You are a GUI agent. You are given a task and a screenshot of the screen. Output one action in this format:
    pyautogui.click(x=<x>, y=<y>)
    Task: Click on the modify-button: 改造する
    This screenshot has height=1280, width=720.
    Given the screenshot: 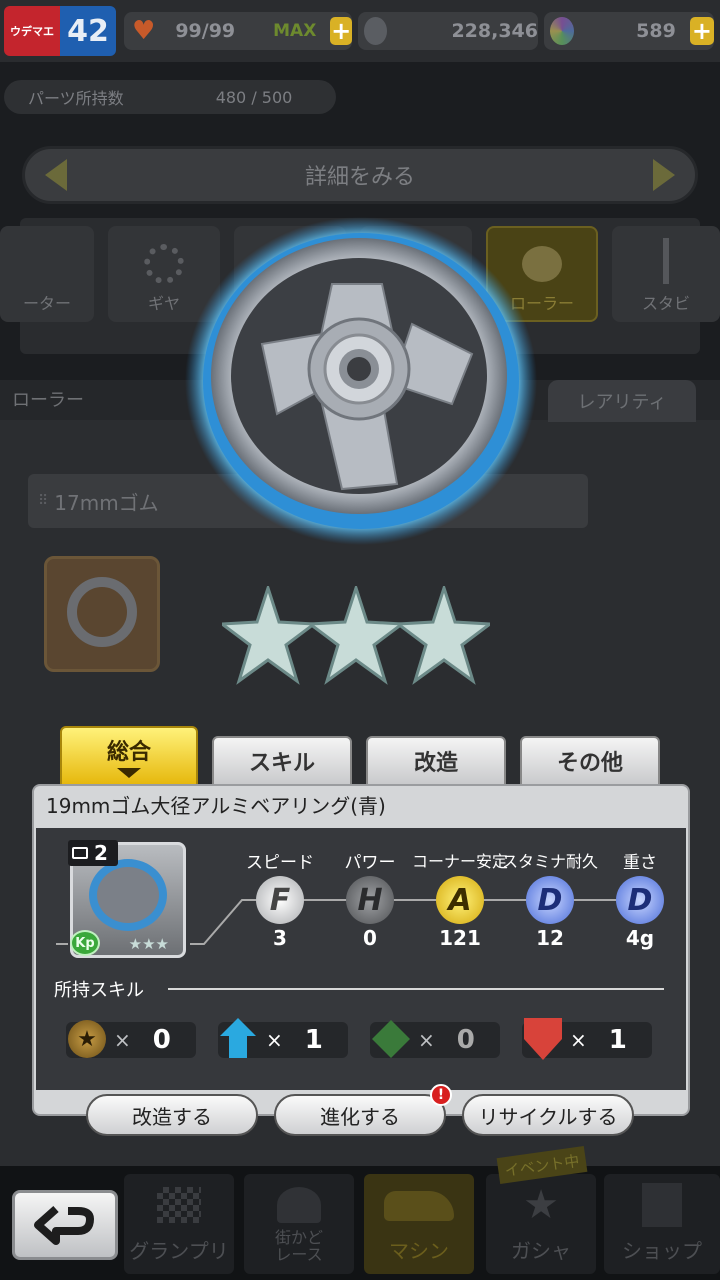 What is the action you would take?
    pyautogui.click(x=172, y=1115)
    